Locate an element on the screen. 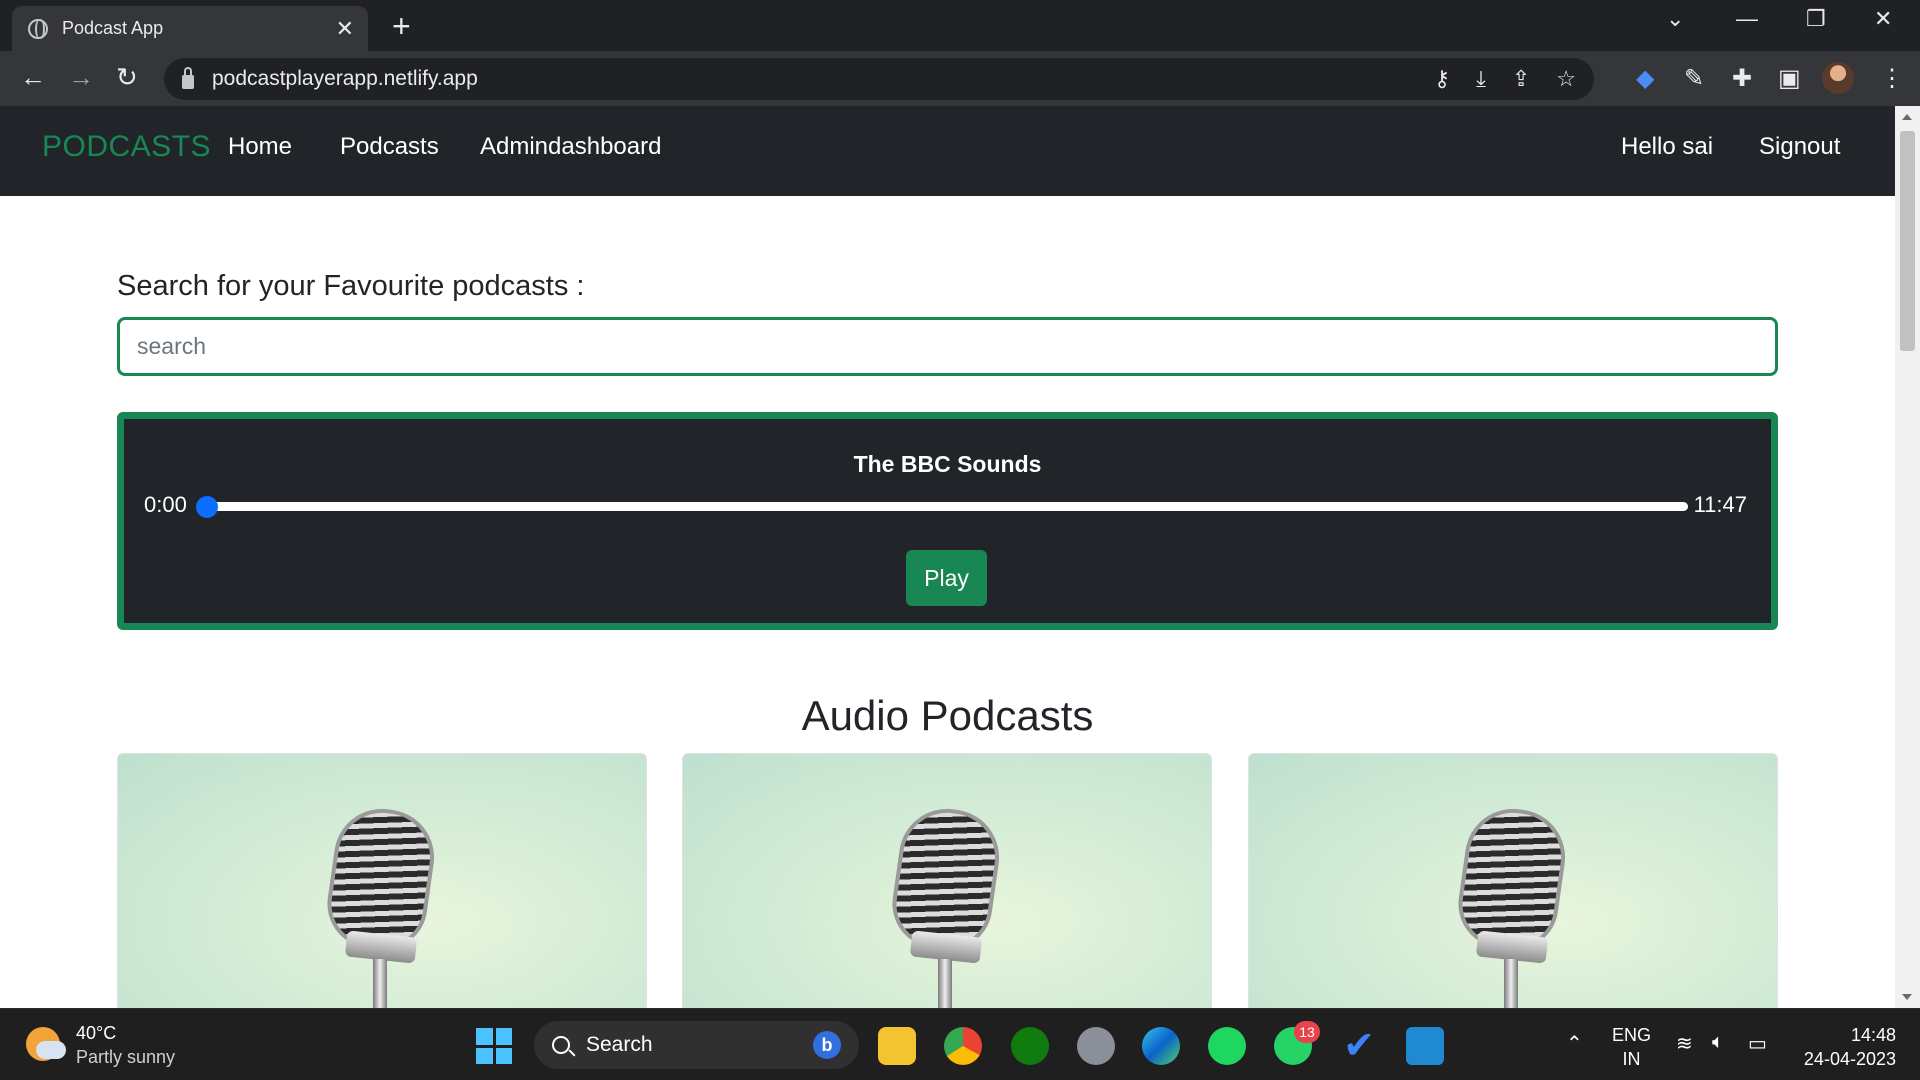 The height and width of the screenshot is (1080, 1920). play-button: Play is located at coordinates (946, 578).